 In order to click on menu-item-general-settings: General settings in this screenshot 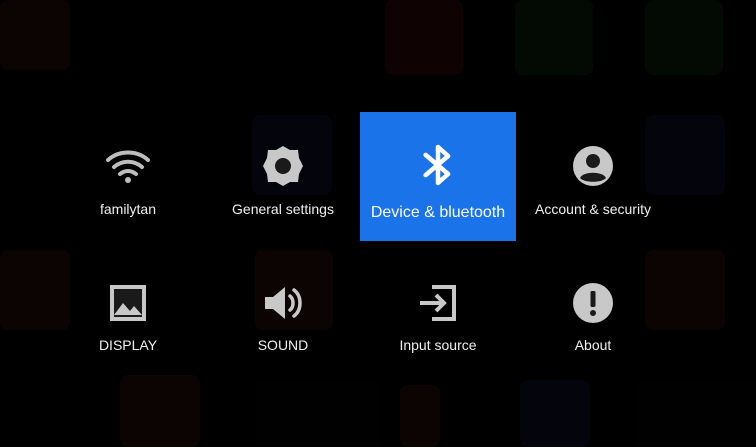, I will do `click(283, 176)`.